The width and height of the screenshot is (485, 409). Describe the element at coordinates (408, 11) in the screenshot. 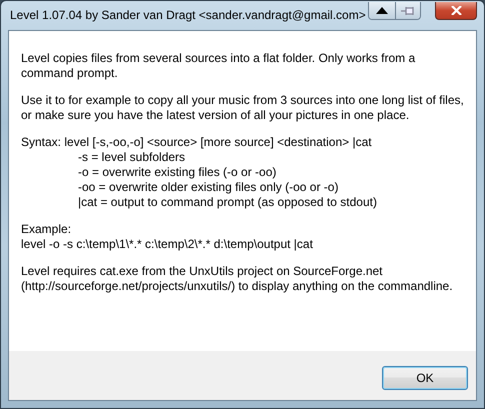

I see `pin-icon` at that location.